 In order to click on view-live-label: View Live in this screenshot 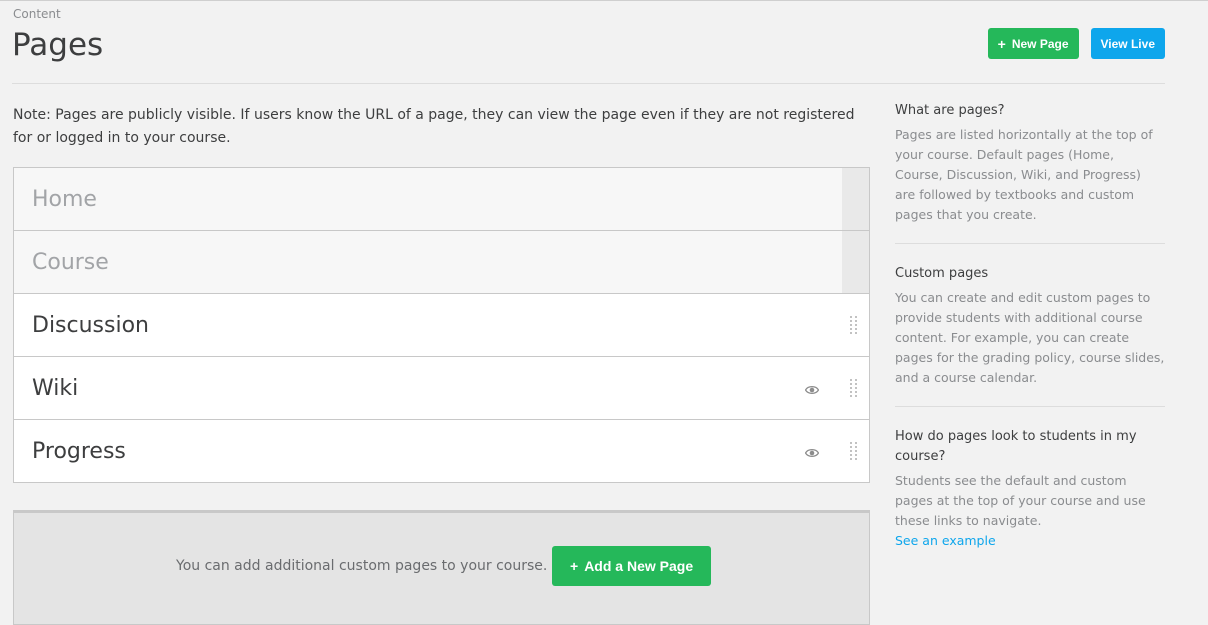, I will do `click(1127, 43)`.